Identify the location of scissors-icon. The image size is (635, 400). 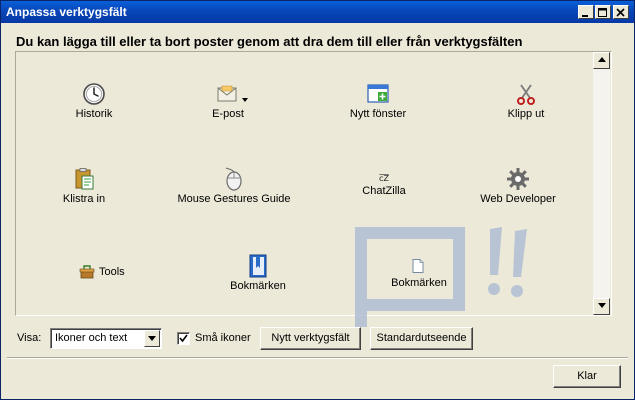
(526, 94).